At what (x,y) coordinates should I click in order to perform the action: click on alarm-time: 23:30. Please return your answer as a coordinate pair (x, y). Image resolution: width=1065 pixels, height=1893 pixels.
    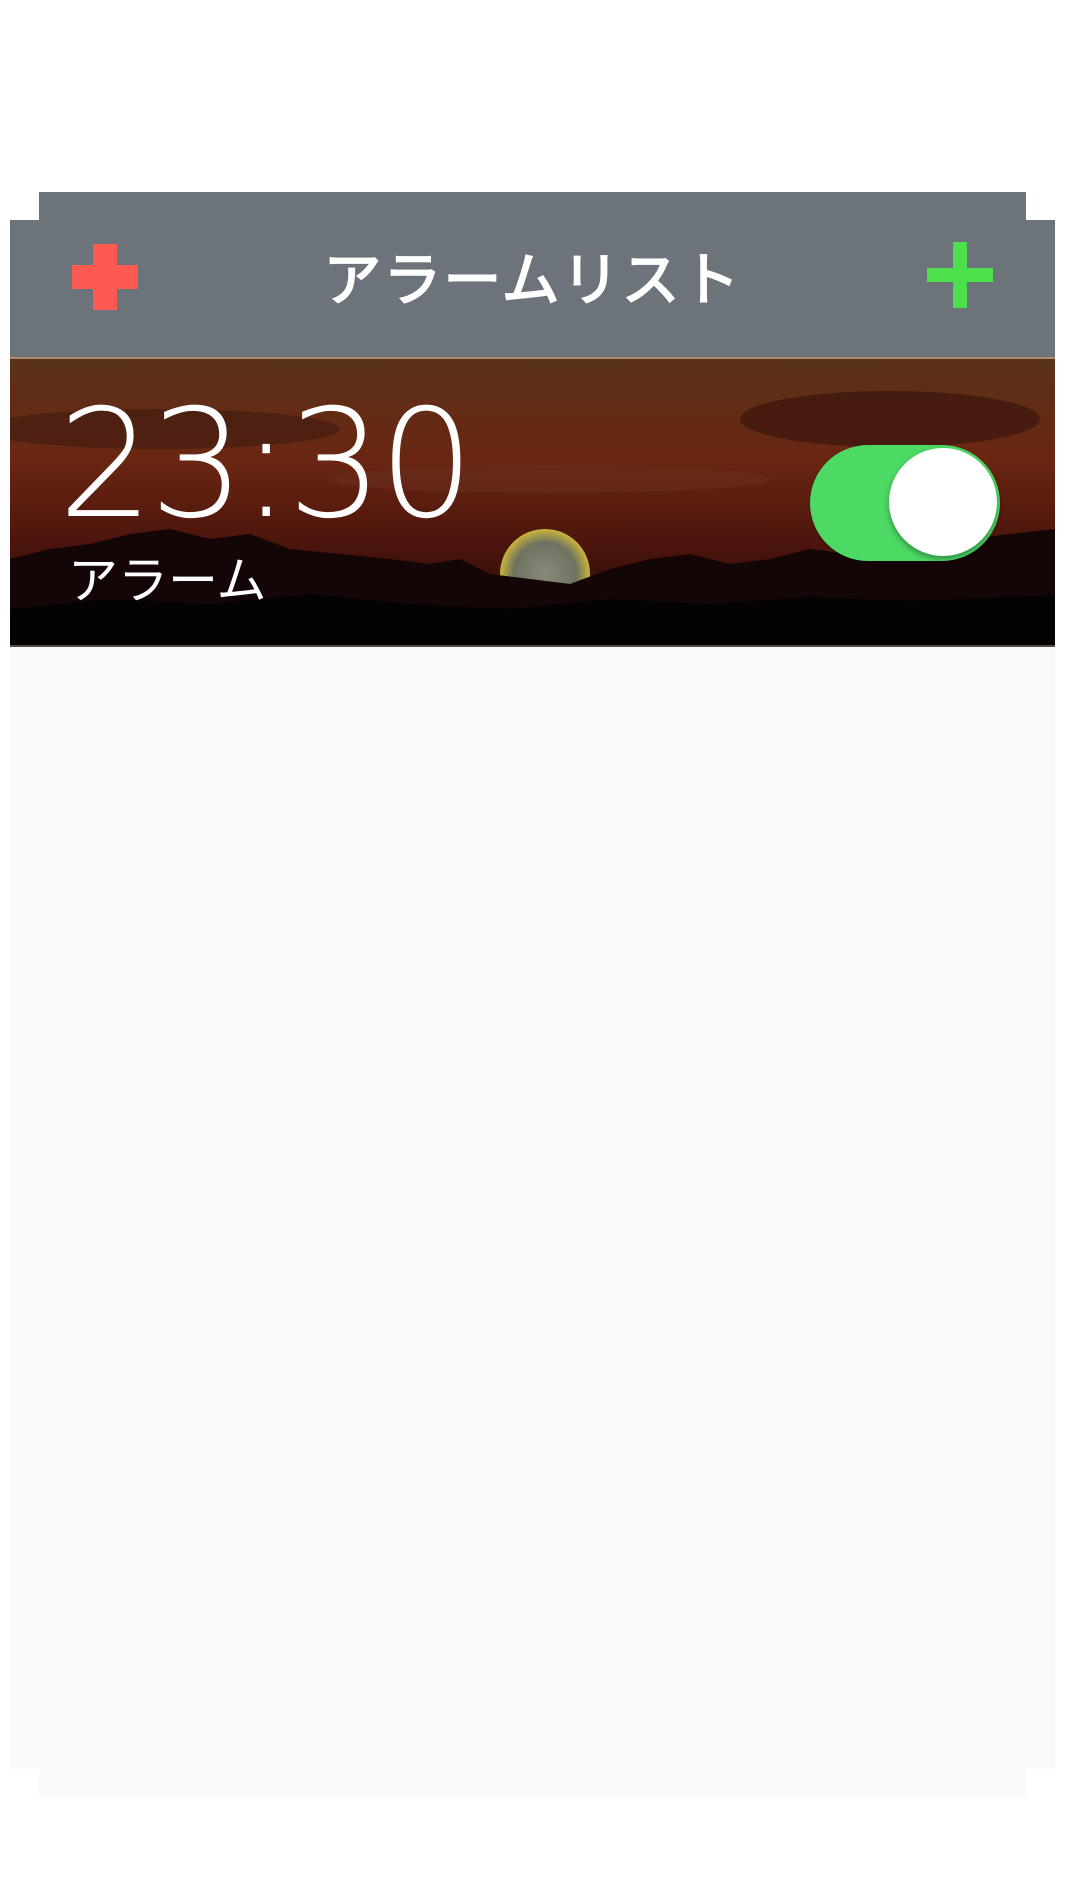
    Looking at the image, I should click on (266, 465).